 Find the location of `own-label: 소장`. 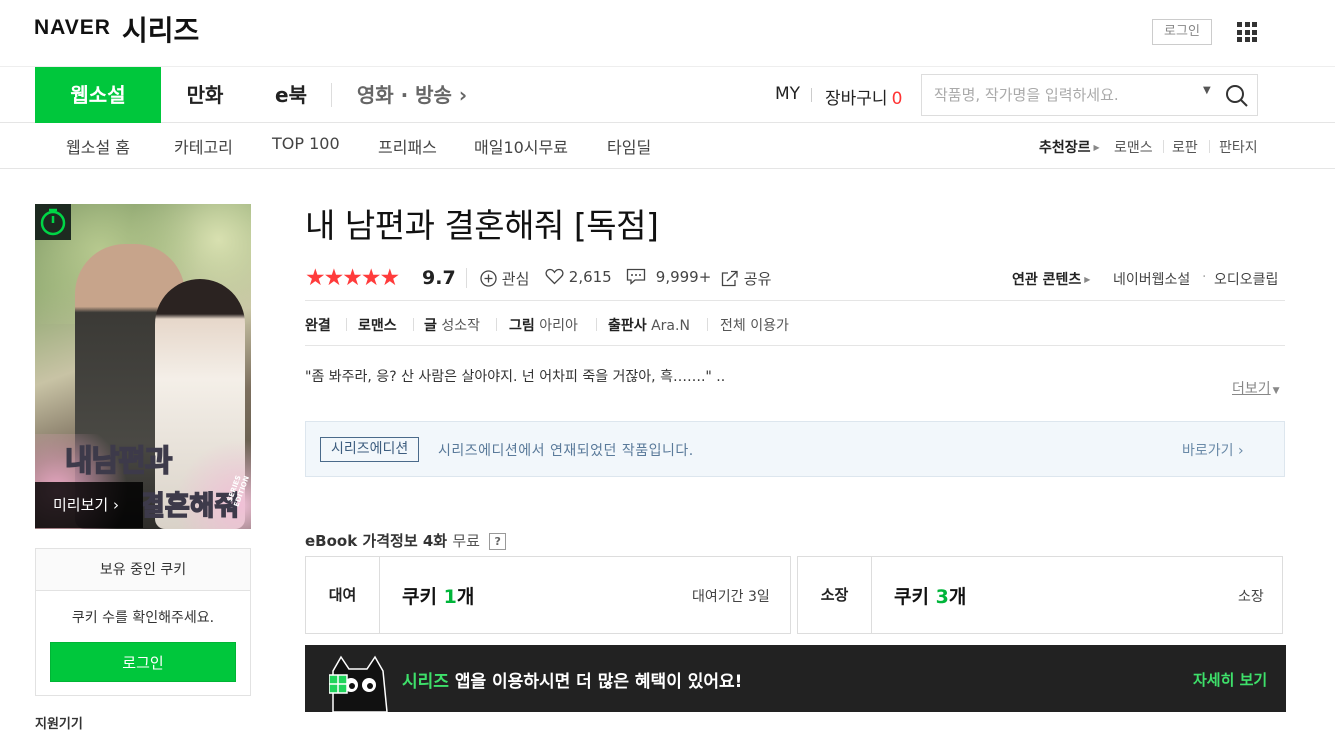

own-label: 소장 is located at coordinates (835, 595).